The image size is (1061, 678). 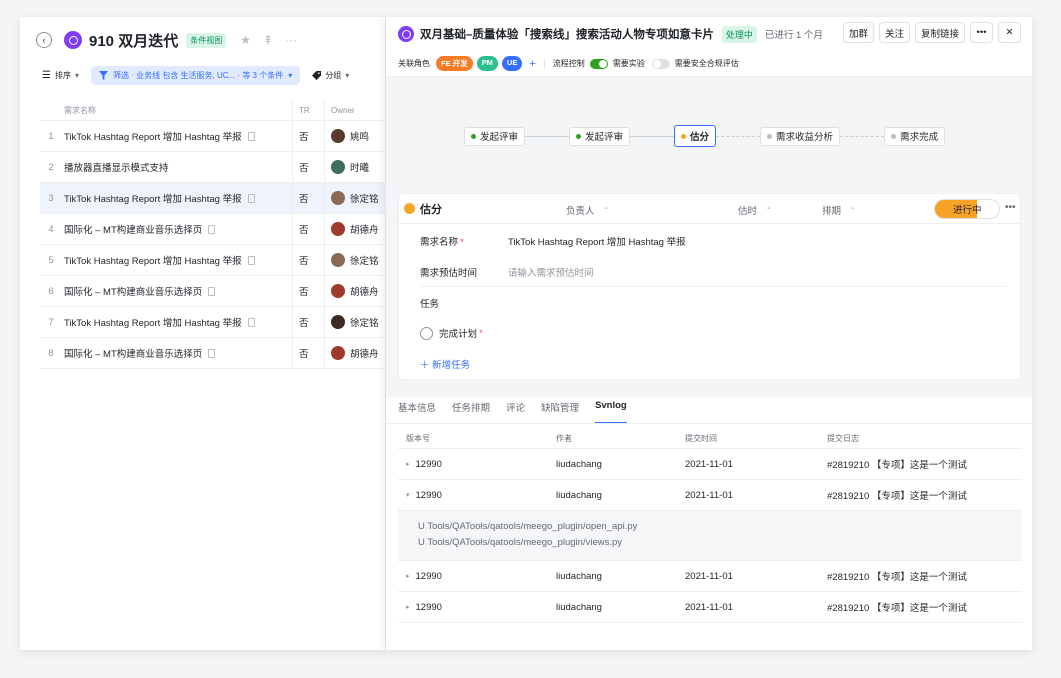 What do you see at coordinates (843, 438) in the screenshot?
I see `column-log: 提交日志` at bounding box center [843, 438].